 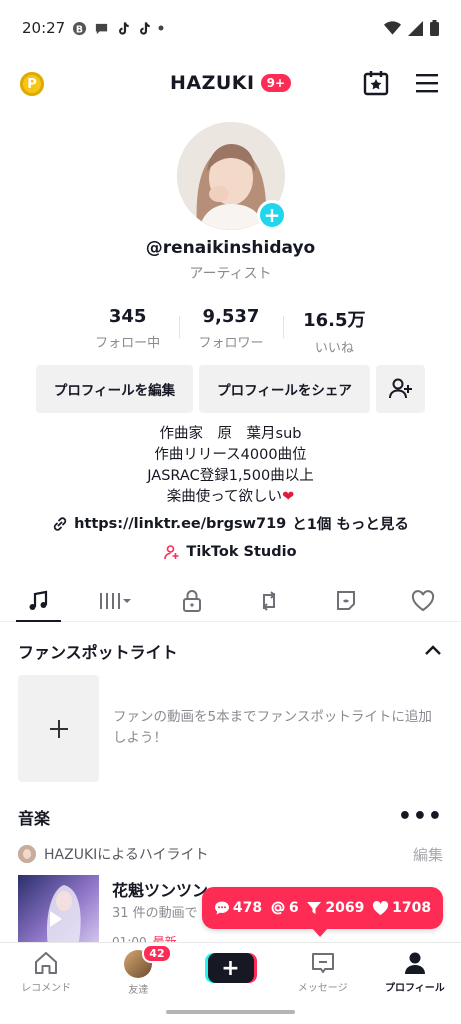 I want to click on share-profile-button: プロフィールをシェア, so click(x=284, y=389).